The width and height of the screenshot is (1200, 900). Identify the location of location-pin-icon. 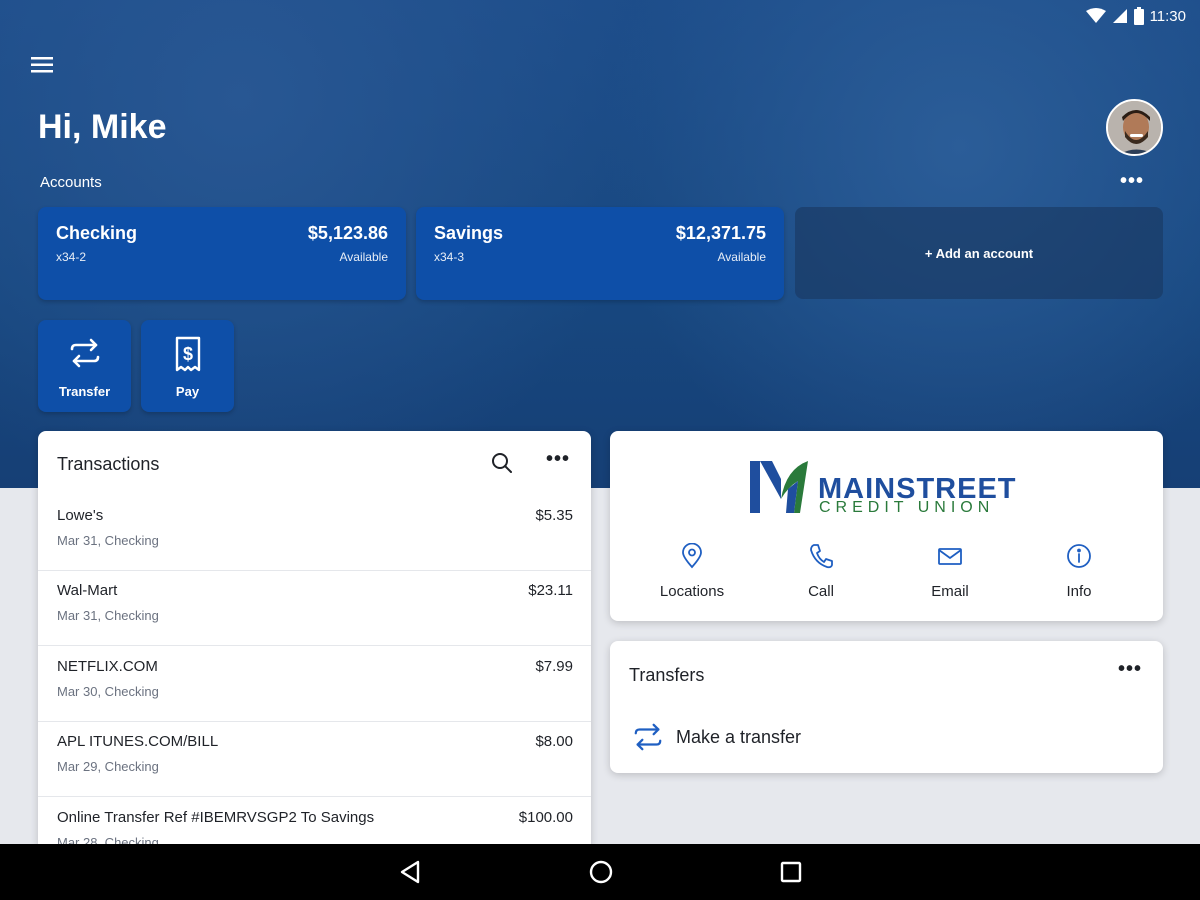
(692, 556).